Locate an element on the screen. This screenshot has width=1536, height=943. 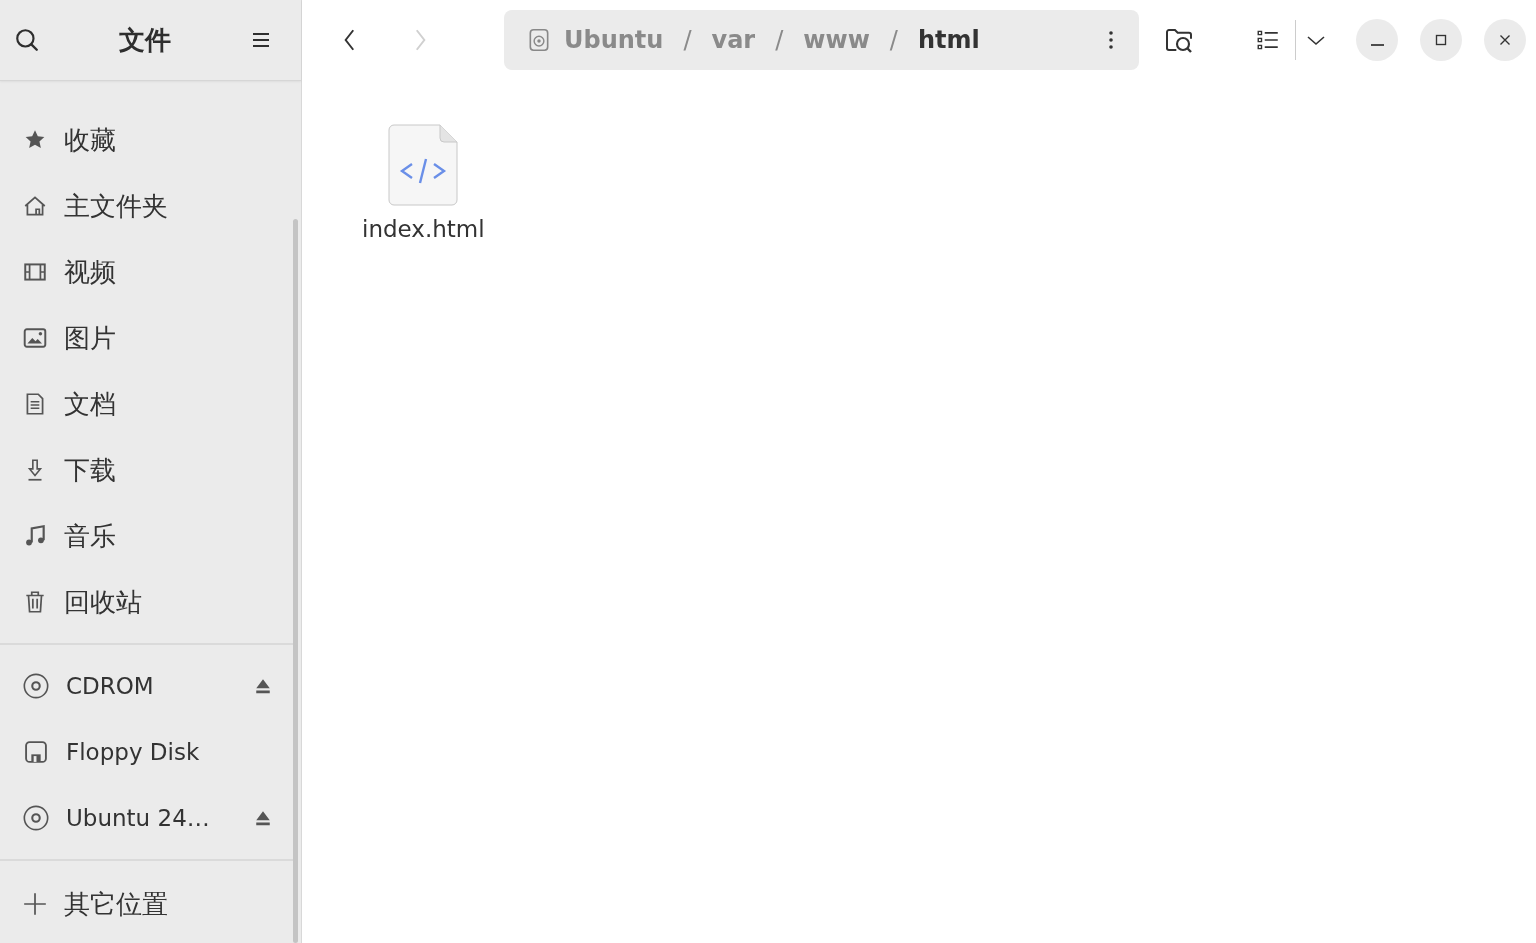
app-title: 文件 is located at coordinates (144, 40).